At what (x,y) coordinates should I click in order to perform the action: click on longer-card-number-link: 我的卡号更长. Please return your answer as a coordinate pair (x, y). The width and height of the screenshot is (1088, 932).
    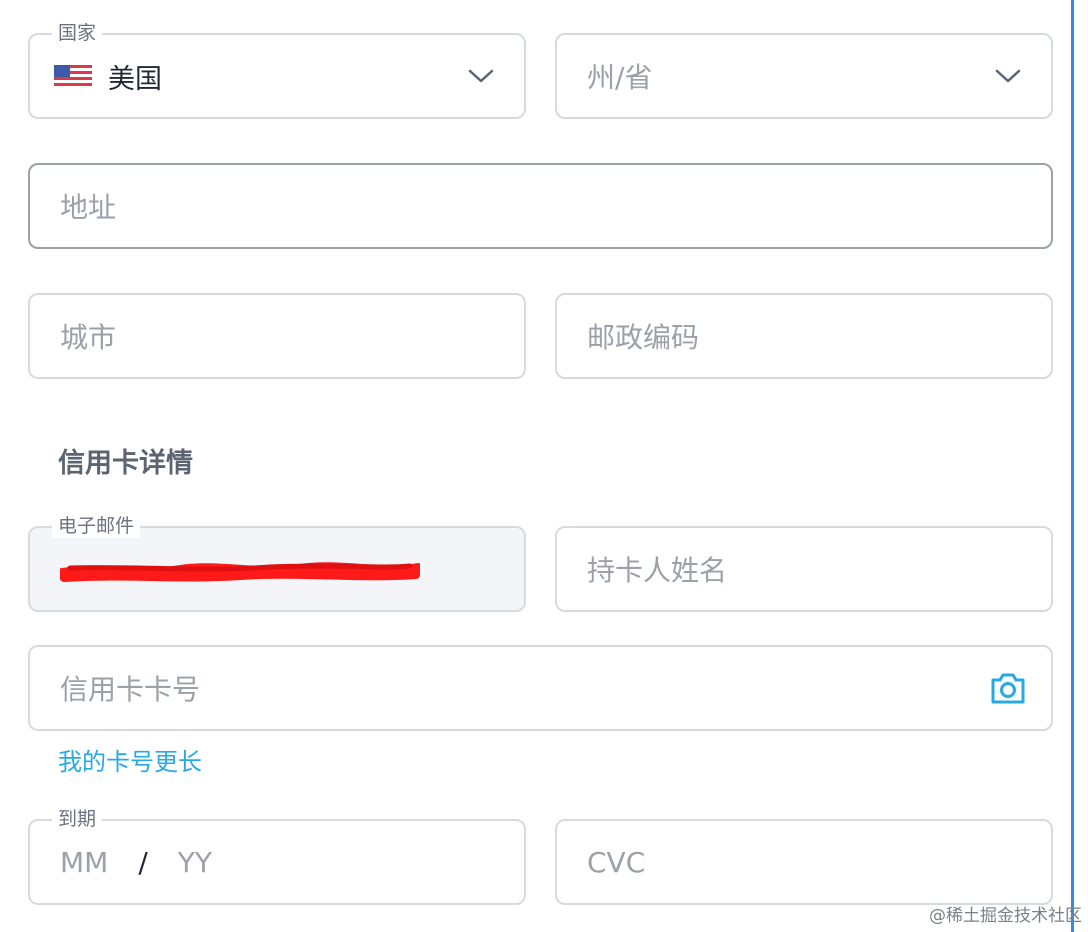
    Looking at the image, I should click on (130, 759).